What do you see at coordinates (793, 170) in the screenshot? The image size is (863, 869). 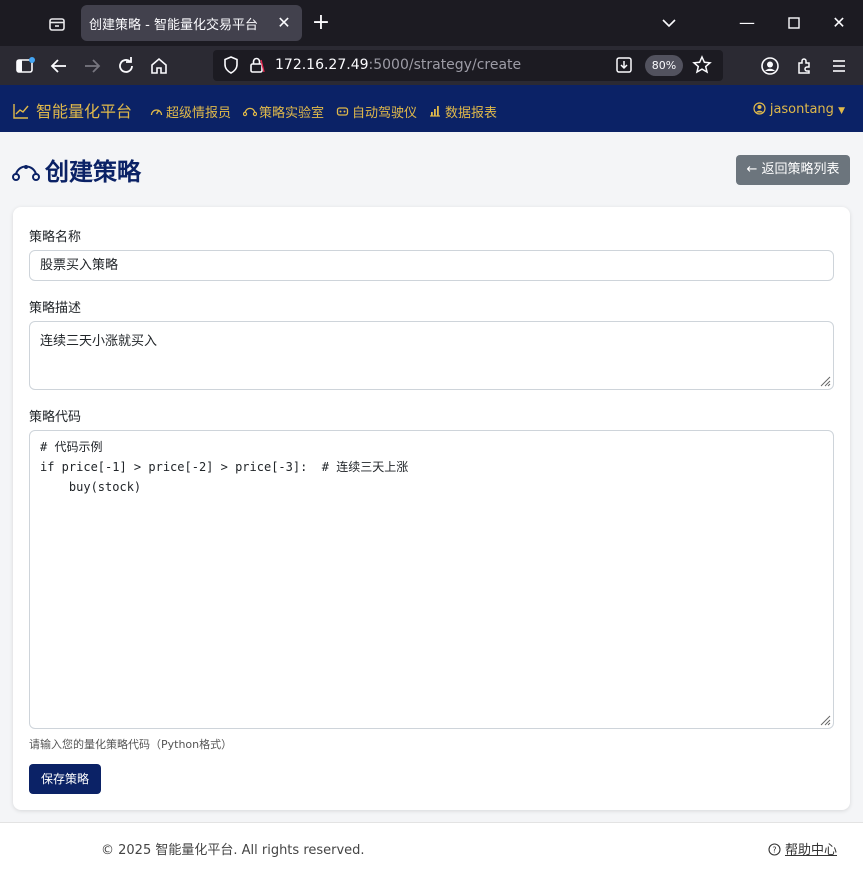 I see `back-to-list-button: ← 返回策略列表` at bounding box center [793, 170].